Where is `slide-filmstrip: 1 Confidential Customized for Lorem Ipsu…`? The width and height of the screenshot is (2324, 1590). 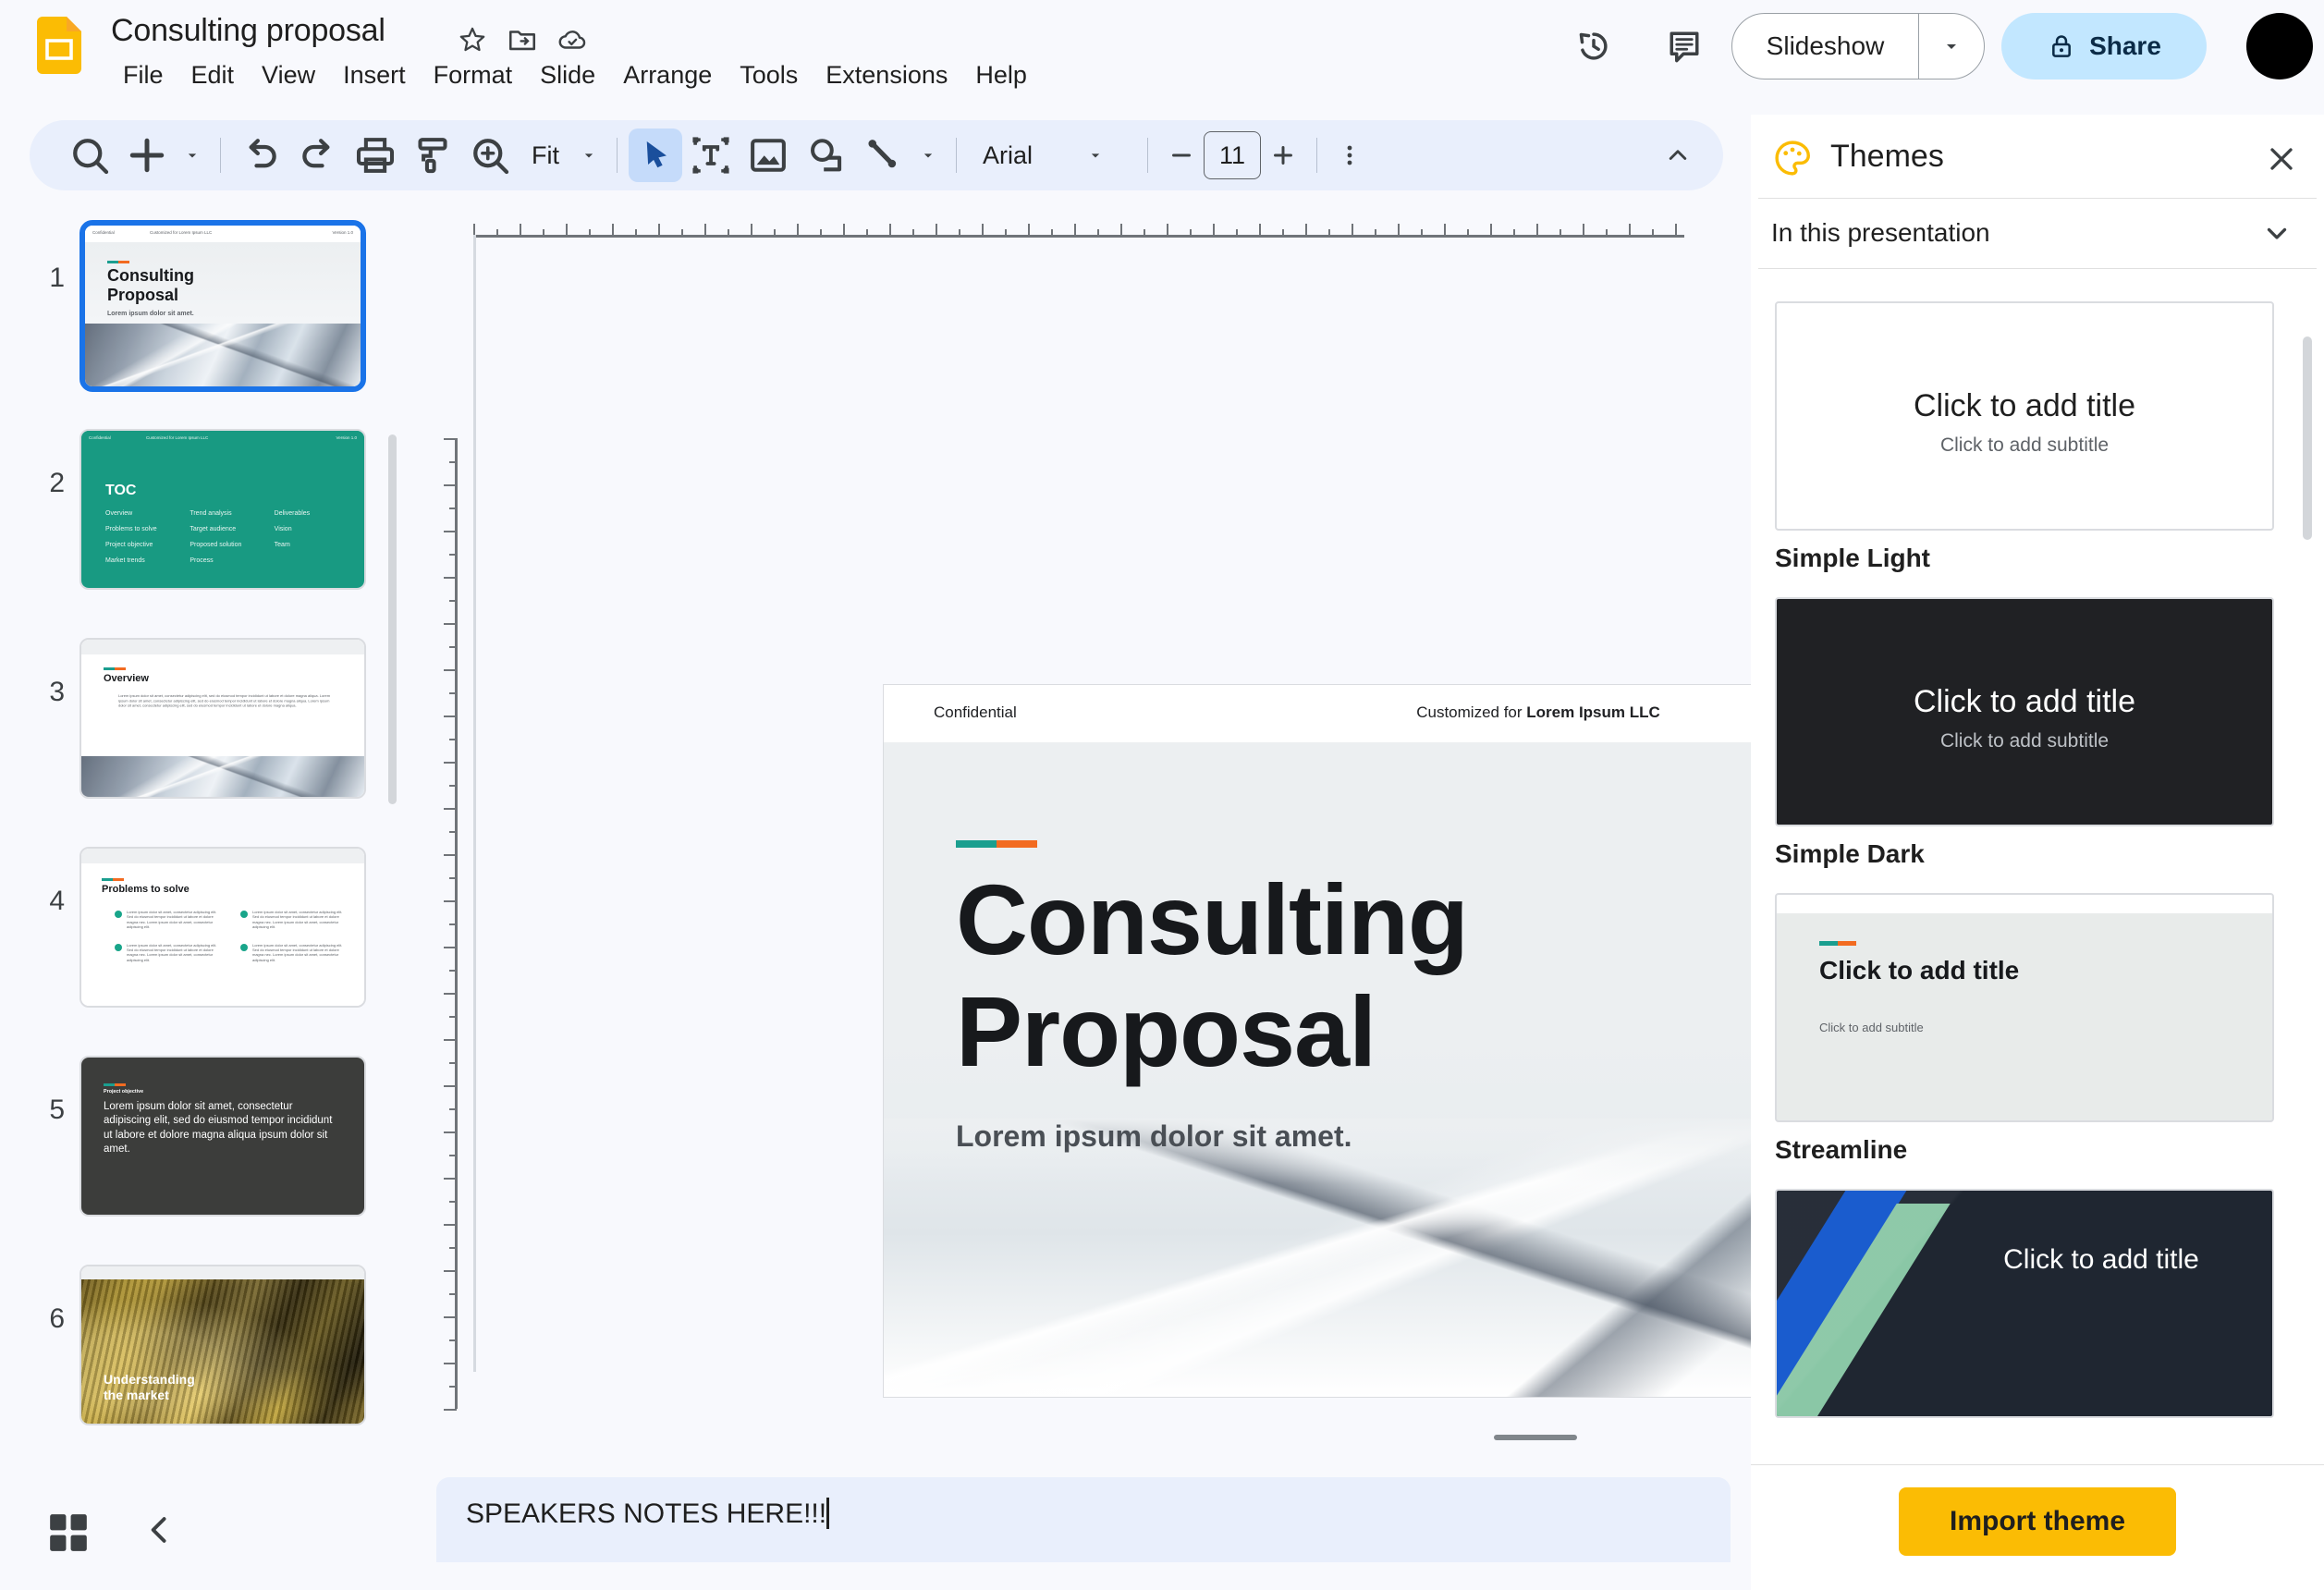 slide-filmstrip: 1 Confidential Customized for Lorem Ipsu… is located at coordinates (209, 839).